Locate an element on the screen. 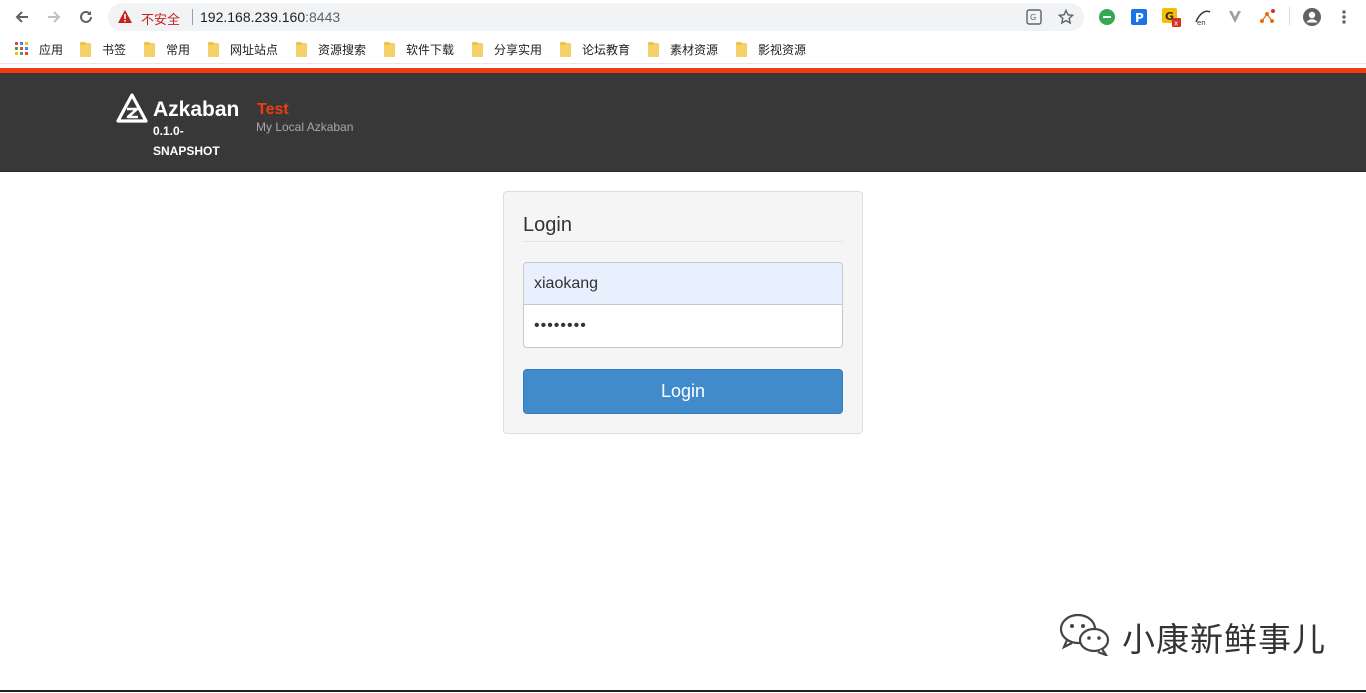 Image resolution: width=1366 pixels, height=693 pixels. bookmark-folder: 分享实用 is located at coordinates (507, 49).